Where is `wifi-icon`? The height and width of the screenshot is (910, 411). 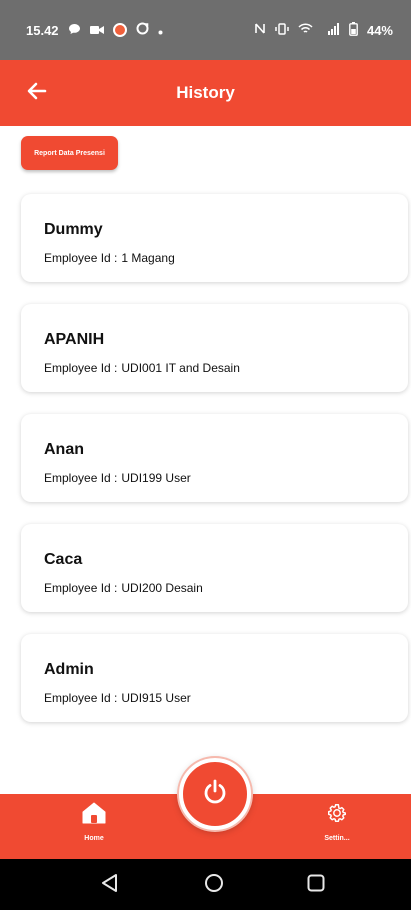 wifi-icon is located at coordinates (305, 30).